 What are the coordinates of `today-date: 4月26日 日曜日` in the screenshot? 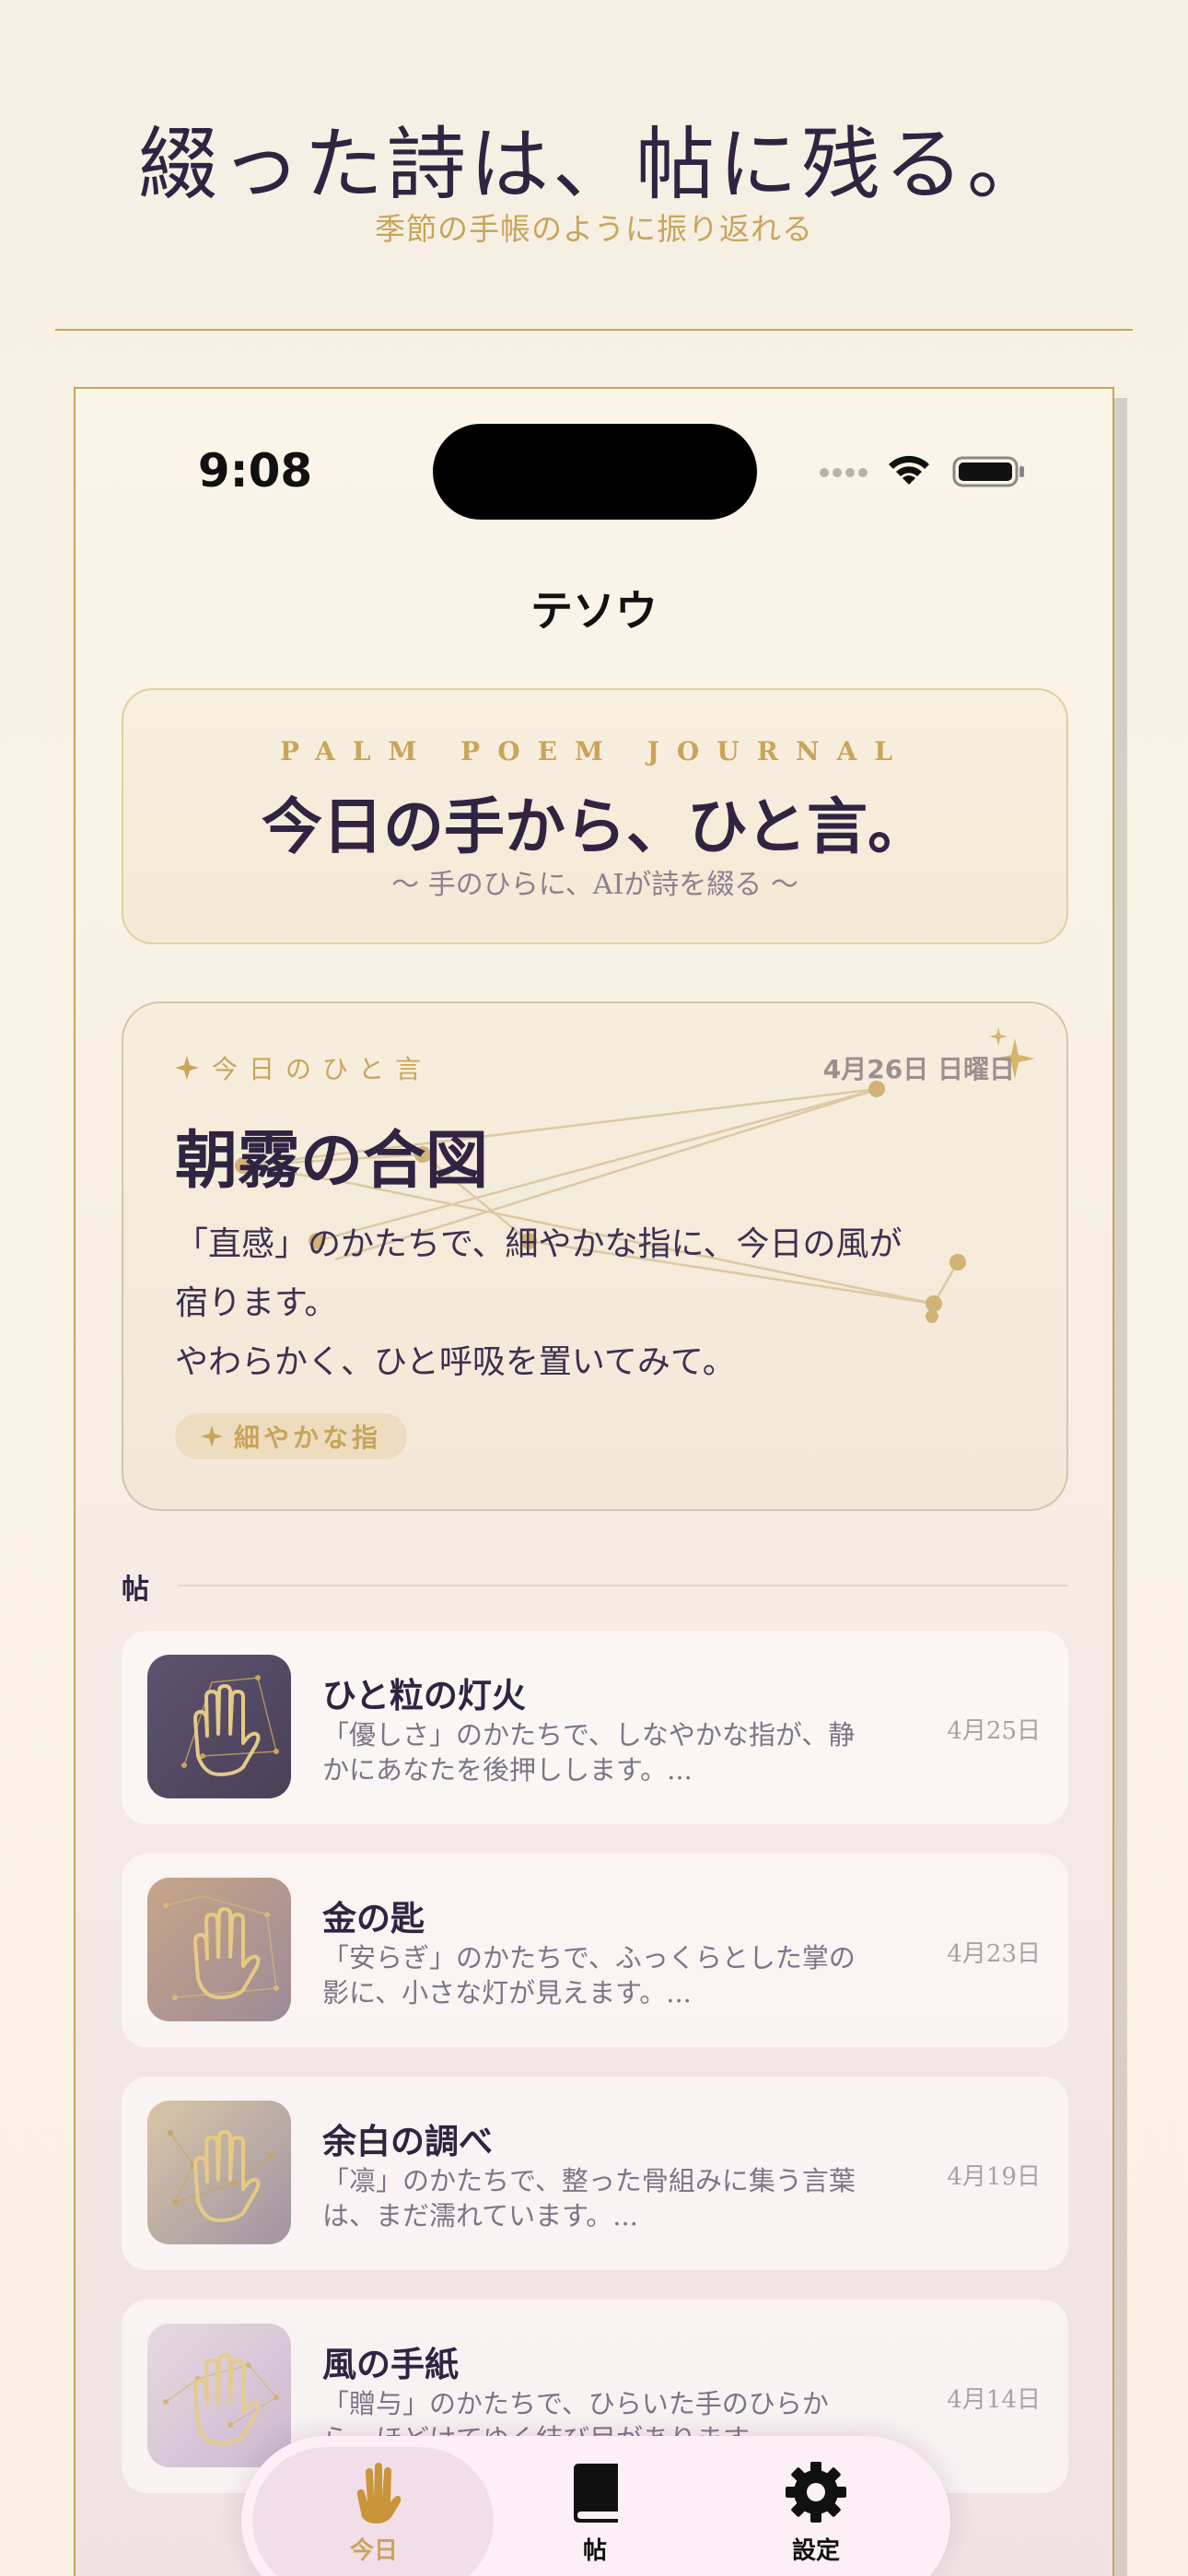 It's located at (918, 1069).